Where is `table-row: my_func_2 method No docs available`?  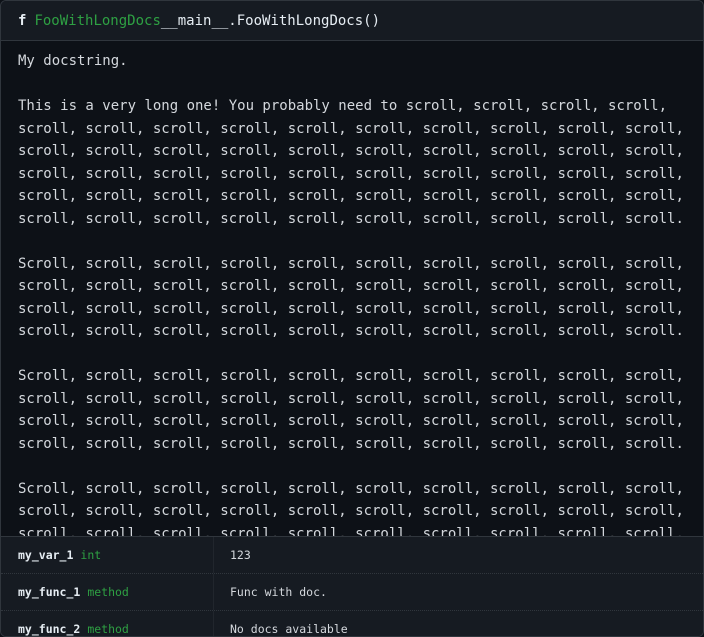 table-row: my_func_2 method No docs available is located at coordinates (352, 623).